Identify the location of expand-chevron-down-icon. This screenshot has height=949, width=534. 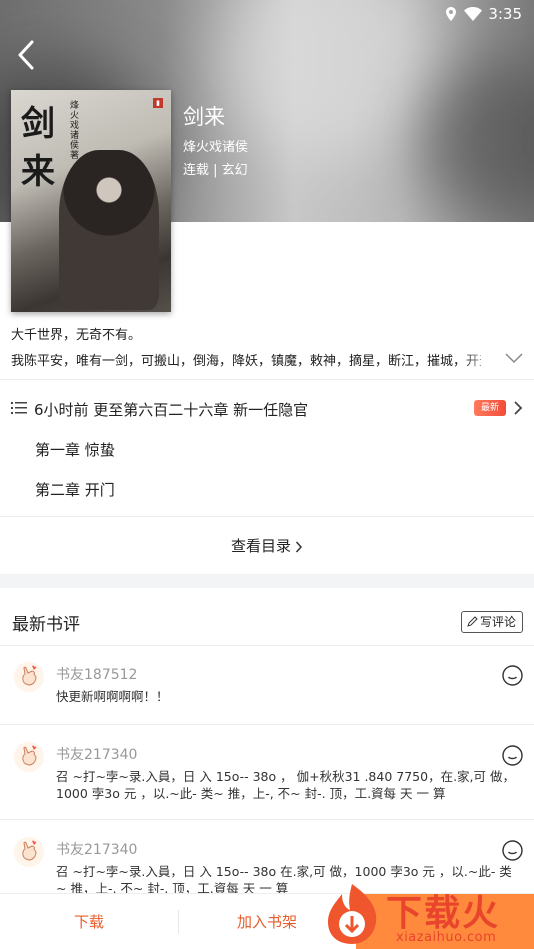
(514, 358).